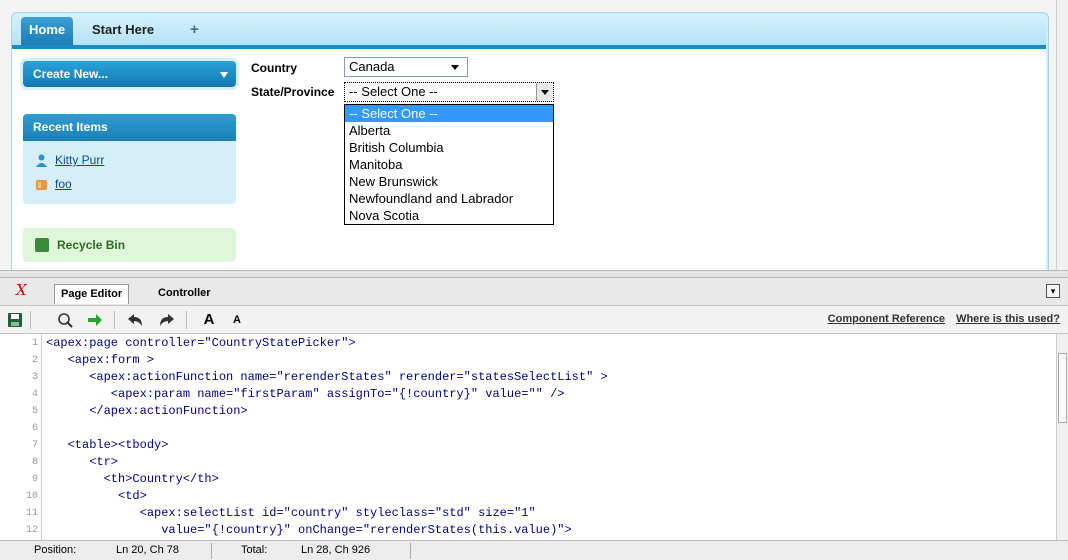 The height and width of the screenshot is (560, 1068). What do you see at coordinates (1062, 388) in the screenshot?
I see `editor-scroll-thumb` at bounding box center [1062, 388].